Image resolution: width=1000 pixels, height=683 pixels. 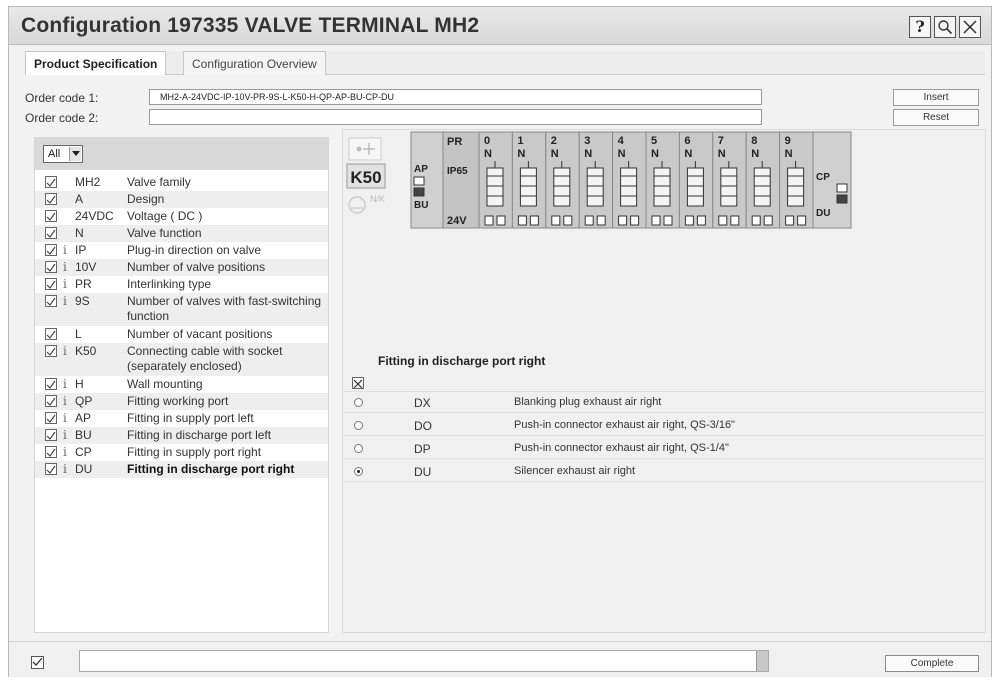 What do you see at coordinates (721, 141) in the screenshot?
I see `position-number: 7` at bounding box center [721, 141].